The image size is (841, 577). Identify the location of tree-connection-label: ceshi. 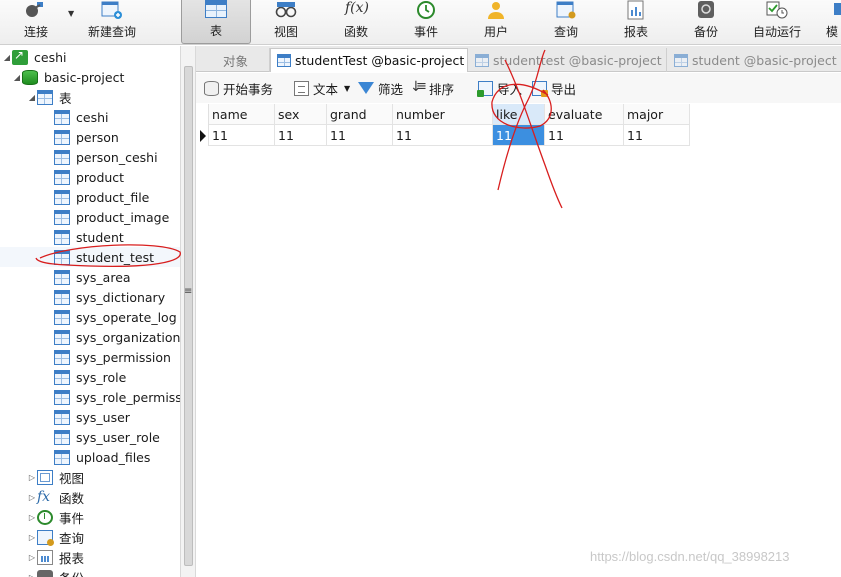
(50, 57).